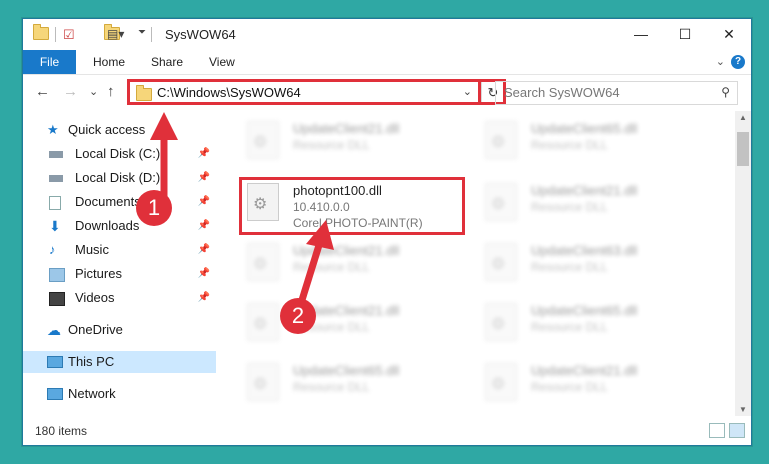 Image resolution: width=769 pixels, height=464 pixels. What do you see at coordinates (55, 203) in the screenshot?
I see `documents-icon` at bounding box center [55, 203].